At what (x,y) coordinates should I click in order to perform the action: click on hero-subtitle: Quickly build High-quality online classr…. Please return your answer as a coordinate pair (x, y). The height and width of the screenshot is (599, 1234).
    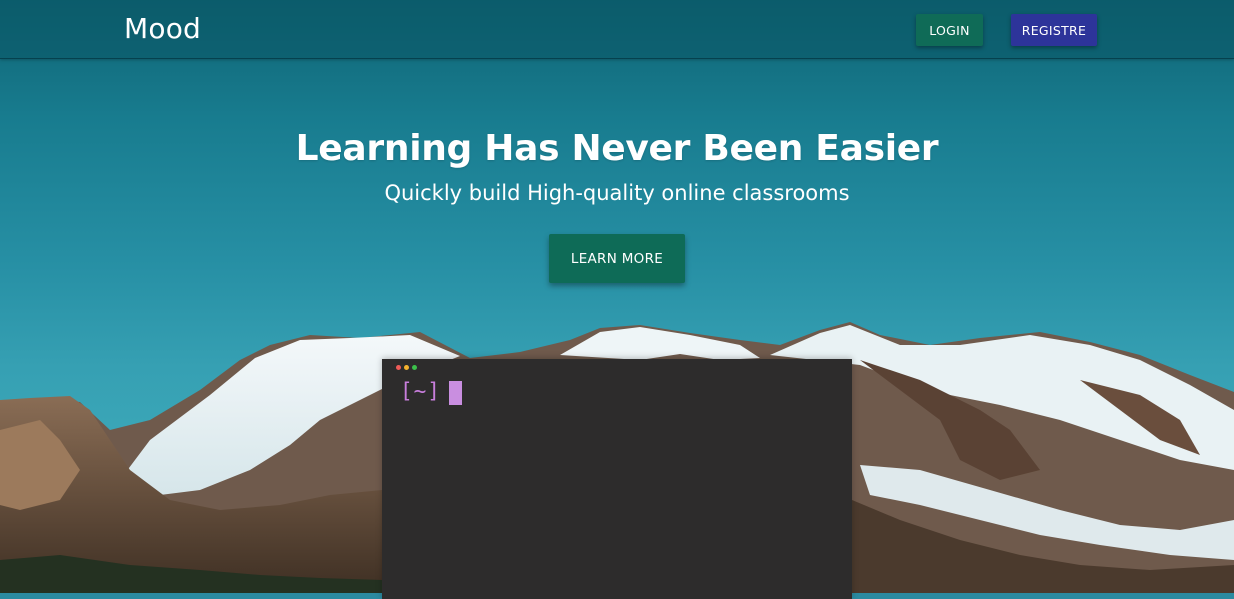
    Looking at the image, I should click on (617, 193).